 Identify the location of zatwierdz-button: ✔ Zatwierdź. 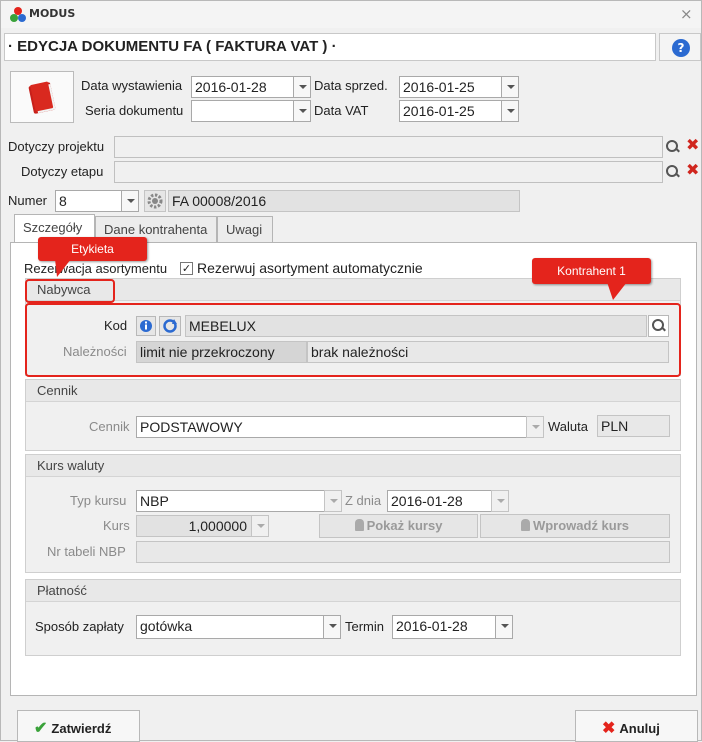
(78, 726).